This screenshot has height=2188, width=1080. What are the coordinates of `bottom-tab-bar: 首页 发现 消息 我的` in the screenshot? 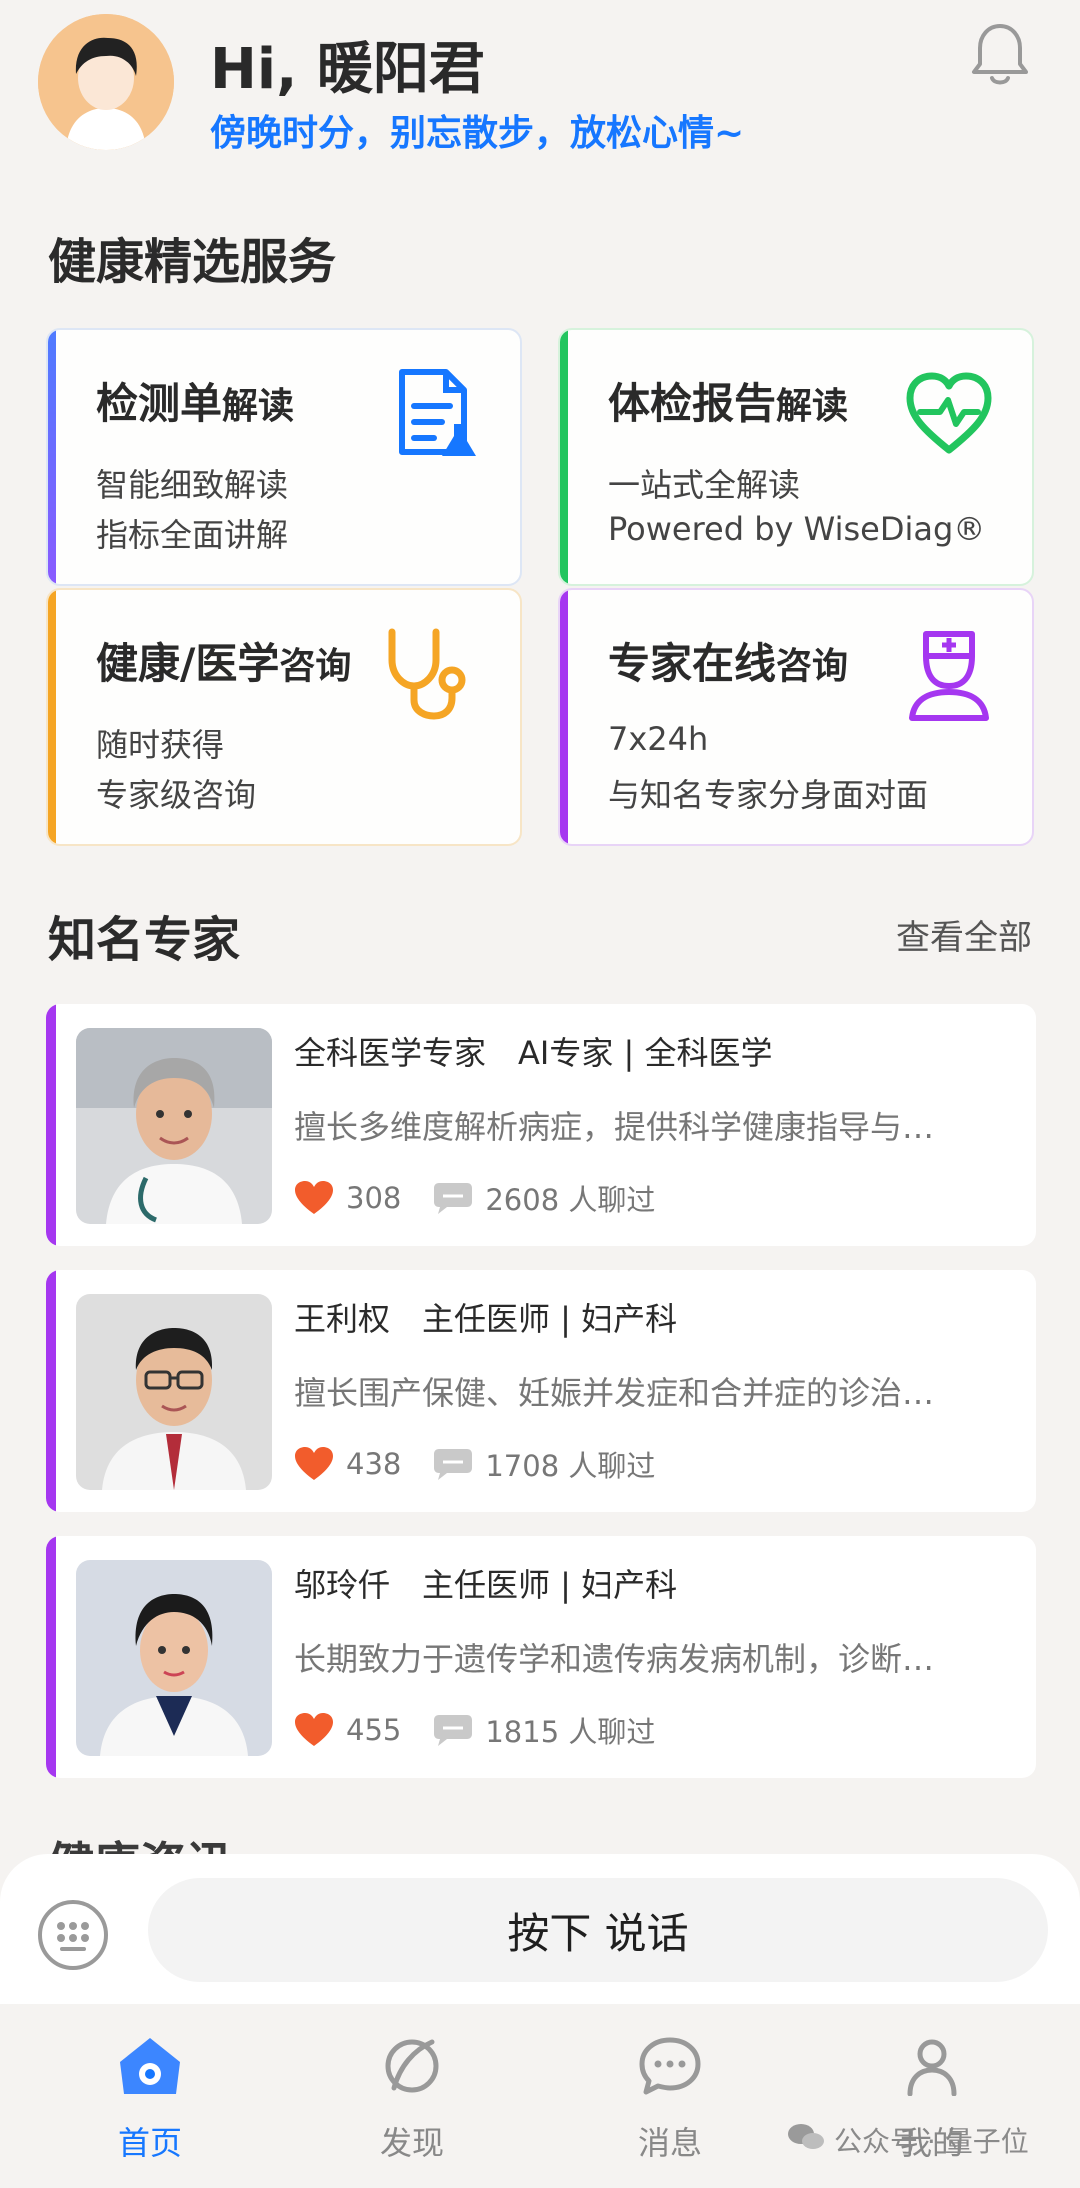 It's located at (540, 2096).